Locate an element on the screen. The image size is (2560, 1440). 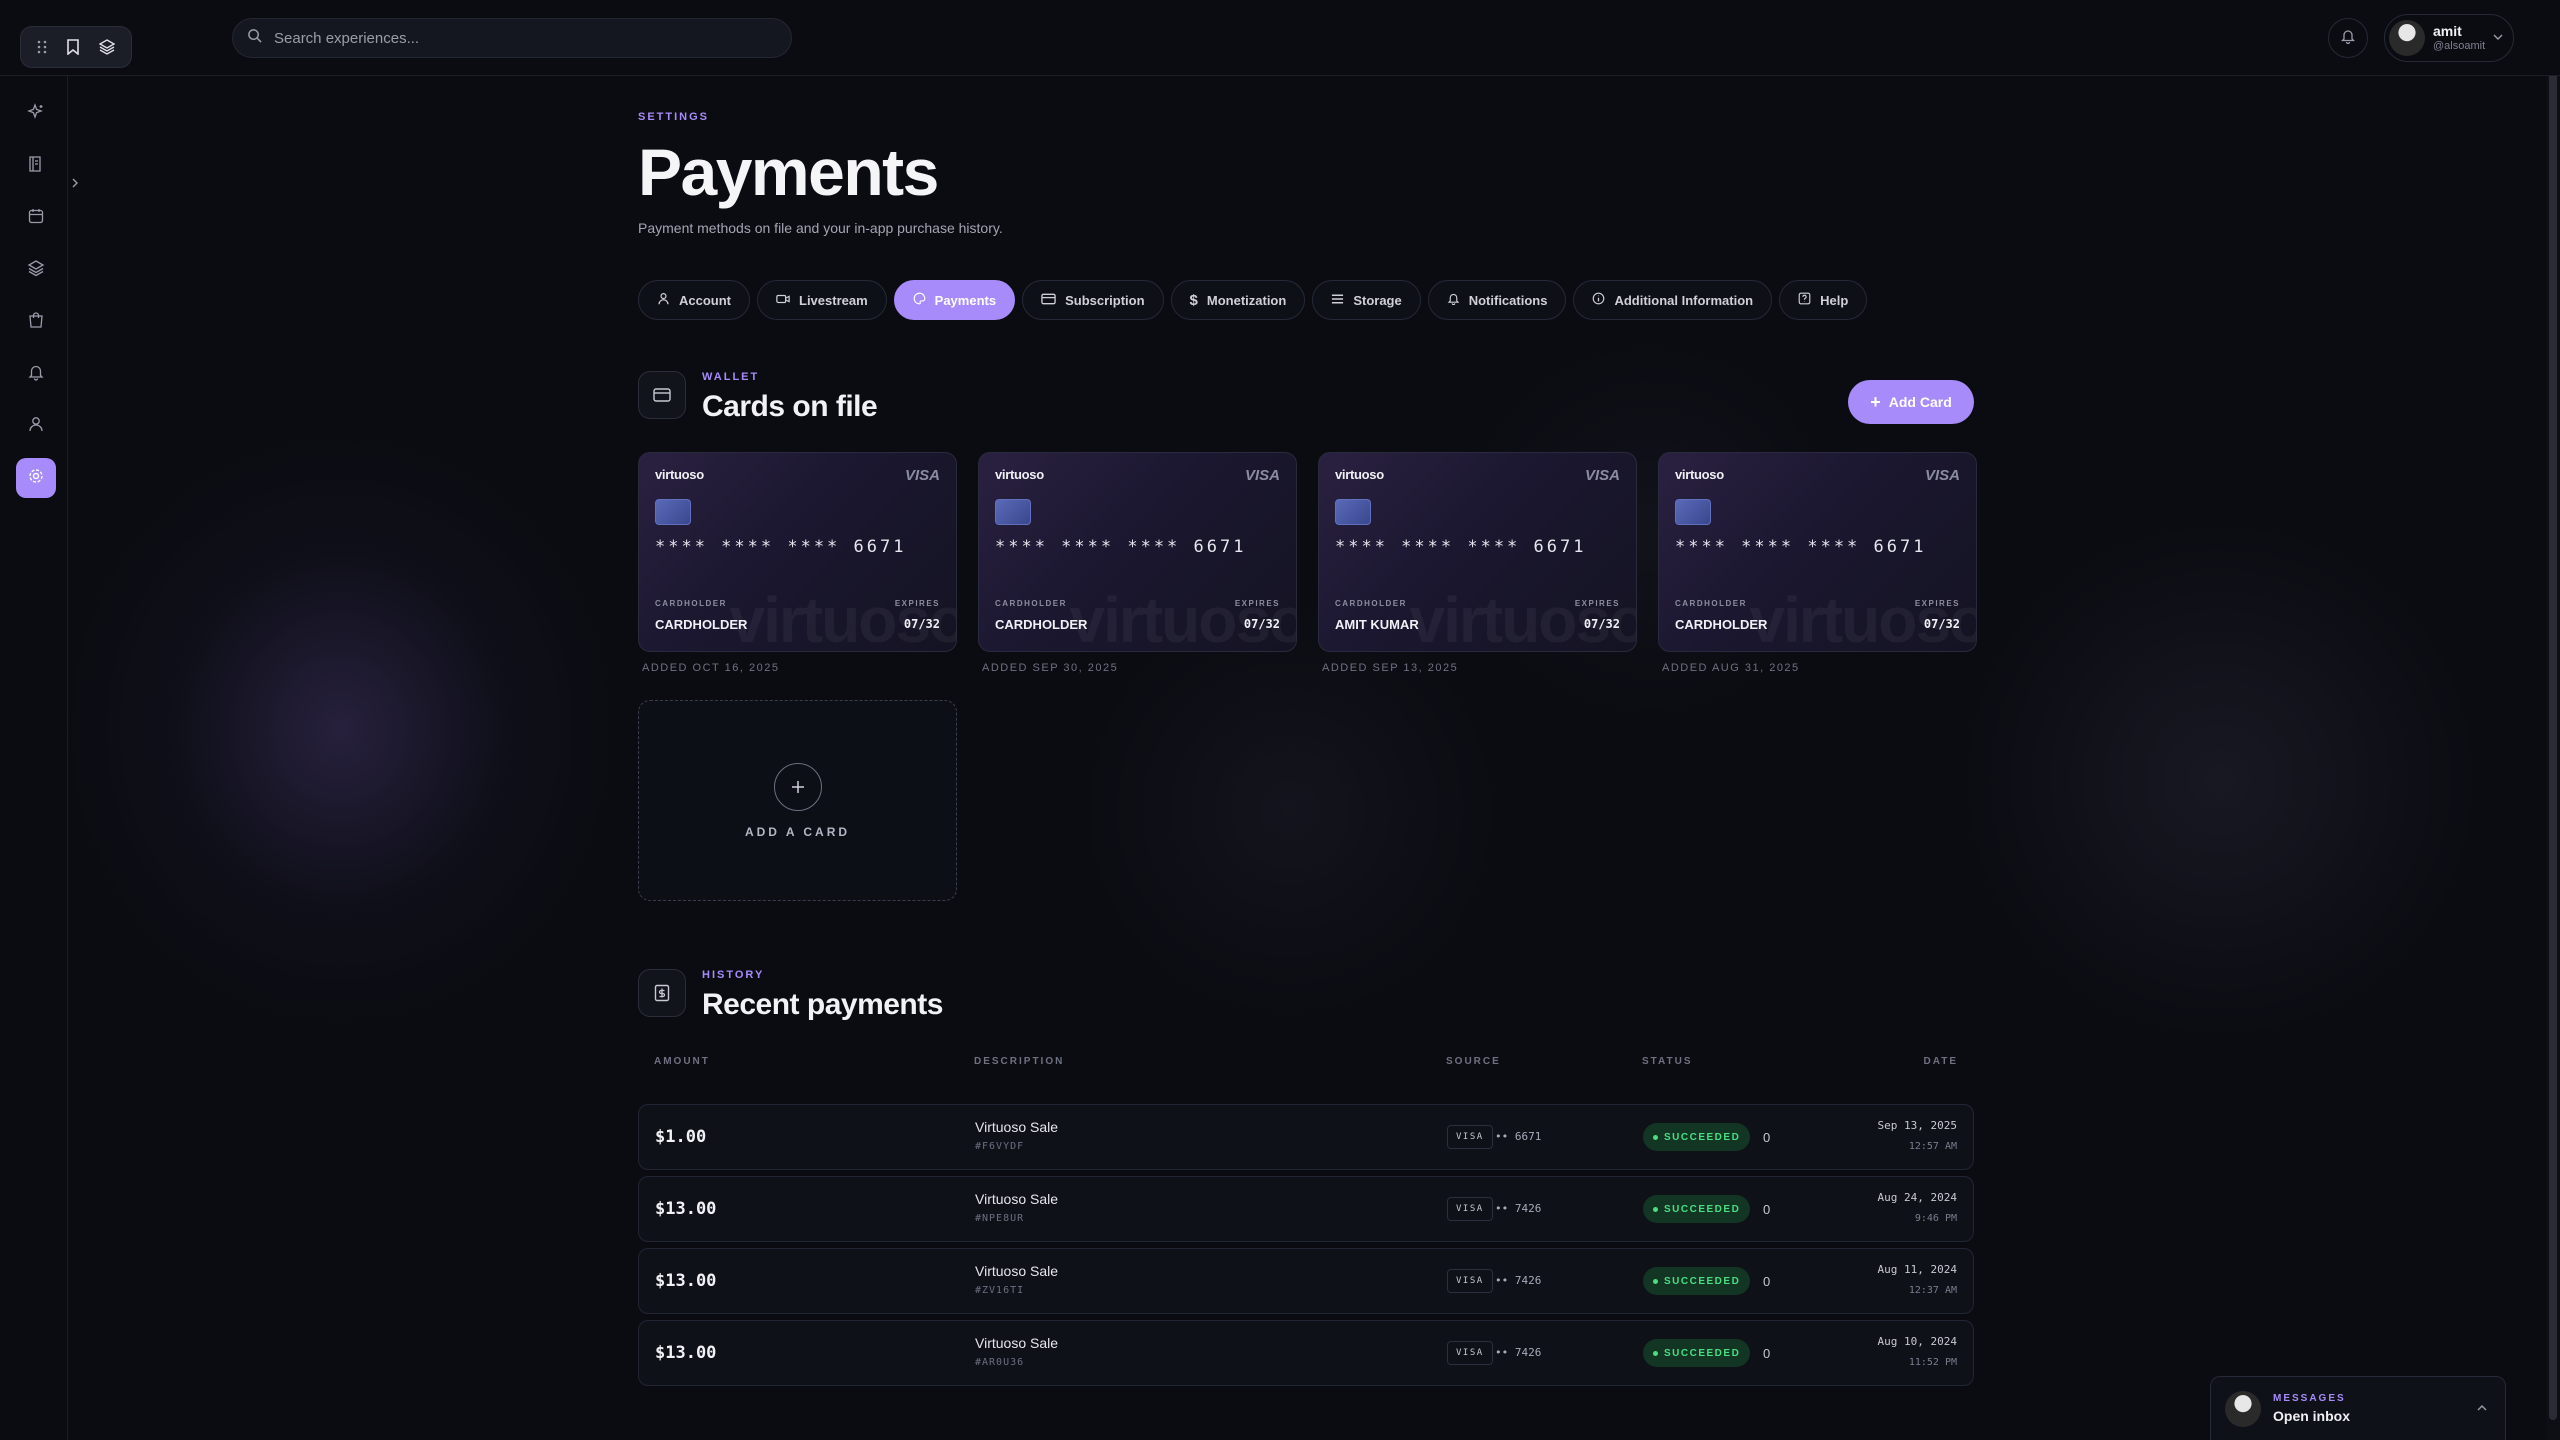
sidebar-item-layers is located at coordinates (36, 270).